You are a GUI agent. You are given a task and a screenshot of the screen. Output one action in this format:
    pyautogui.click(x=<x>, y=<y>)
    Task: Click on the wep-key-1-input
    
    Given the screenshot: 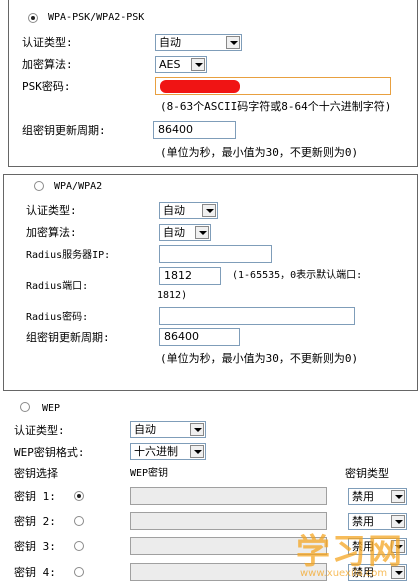 What is the action you would take?
    pyautogui.click(x=228, y=496)
    